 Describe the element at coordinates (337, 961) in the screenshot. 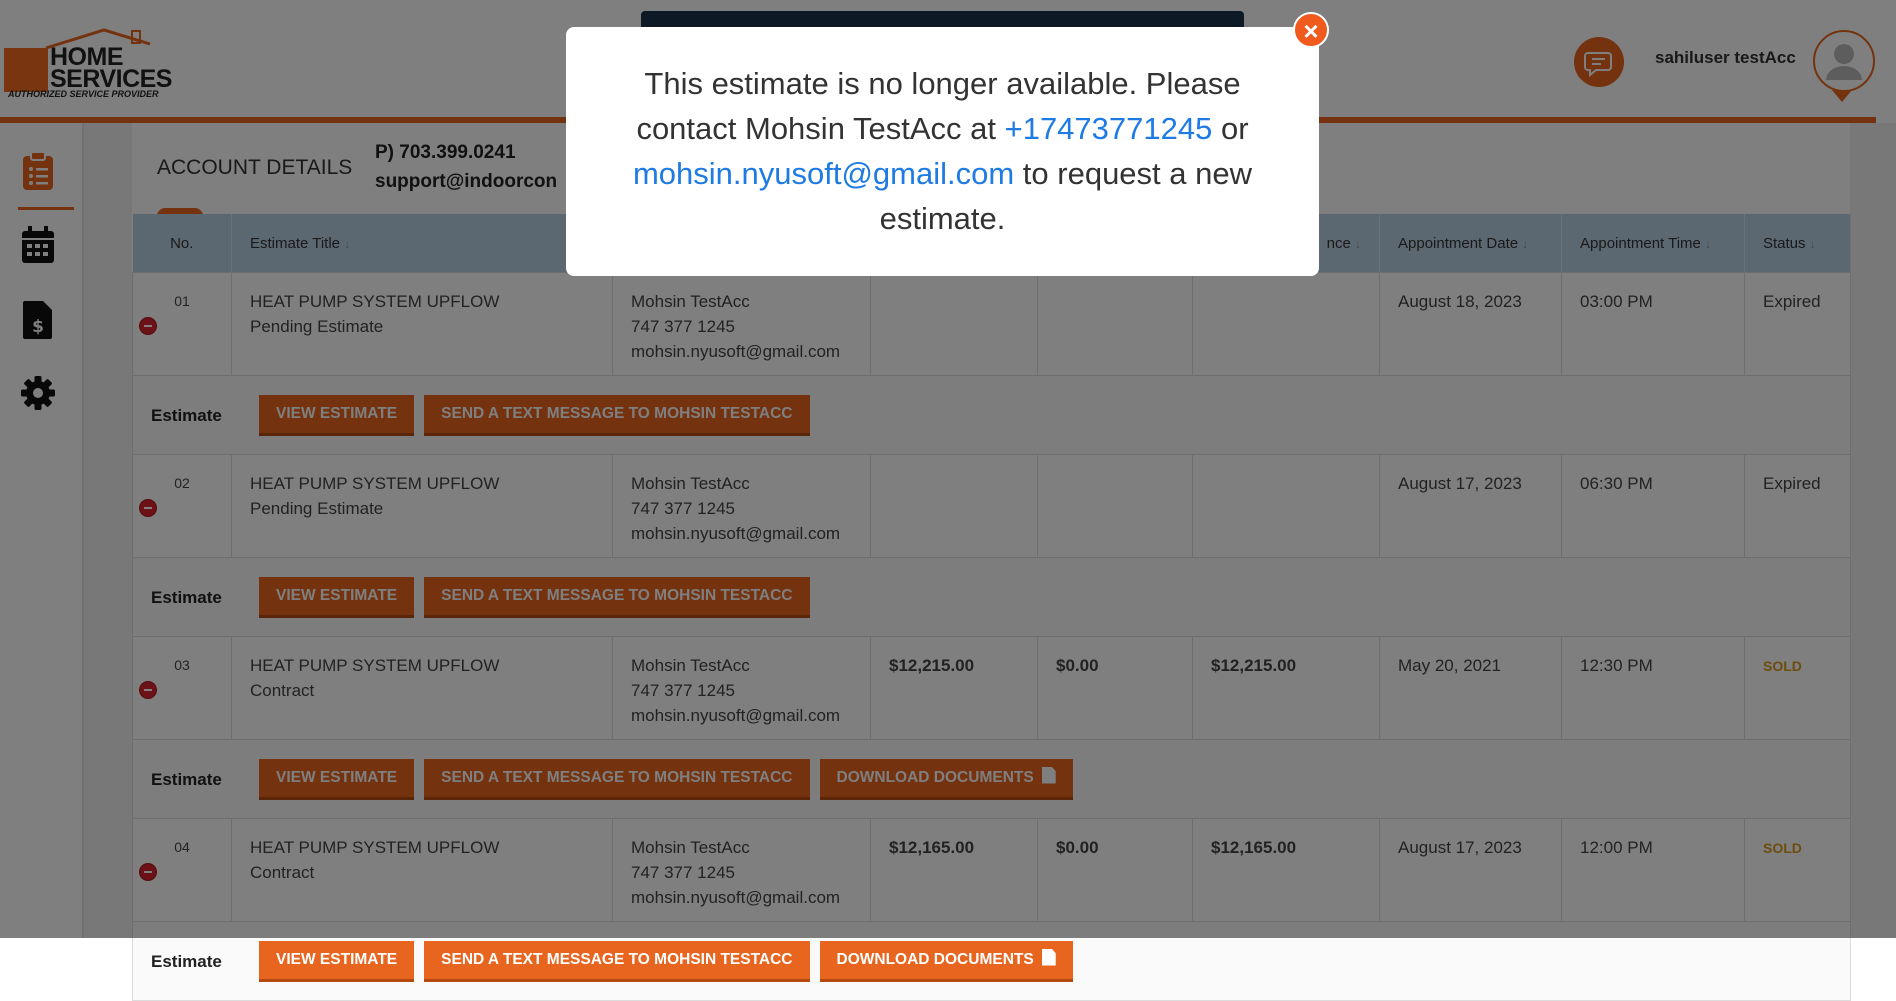

I see `view-estimate-button: VIEW ESTIMATE` at that location.